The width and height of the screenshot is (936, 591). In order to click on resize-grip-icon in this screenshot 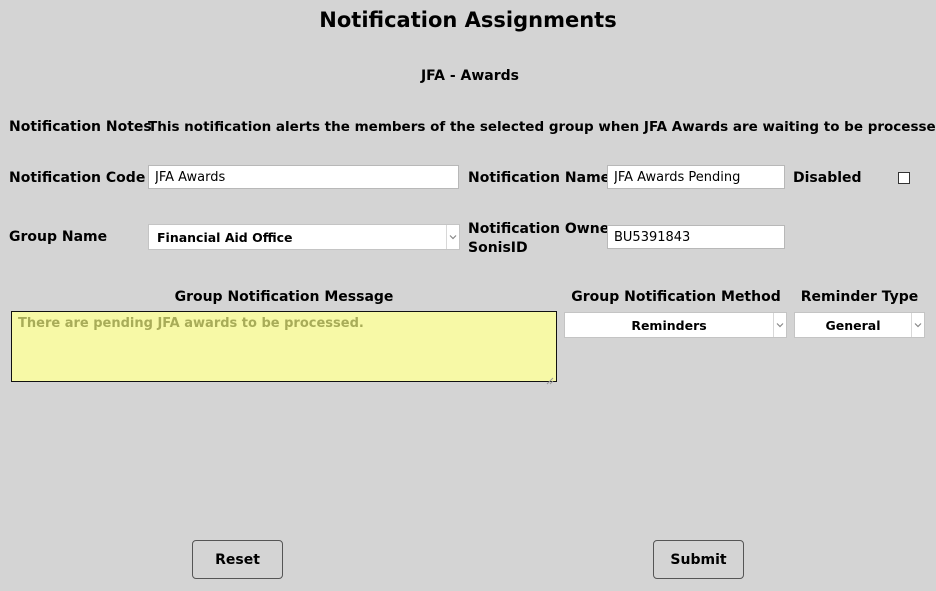, I will do `click(550, 377)`.